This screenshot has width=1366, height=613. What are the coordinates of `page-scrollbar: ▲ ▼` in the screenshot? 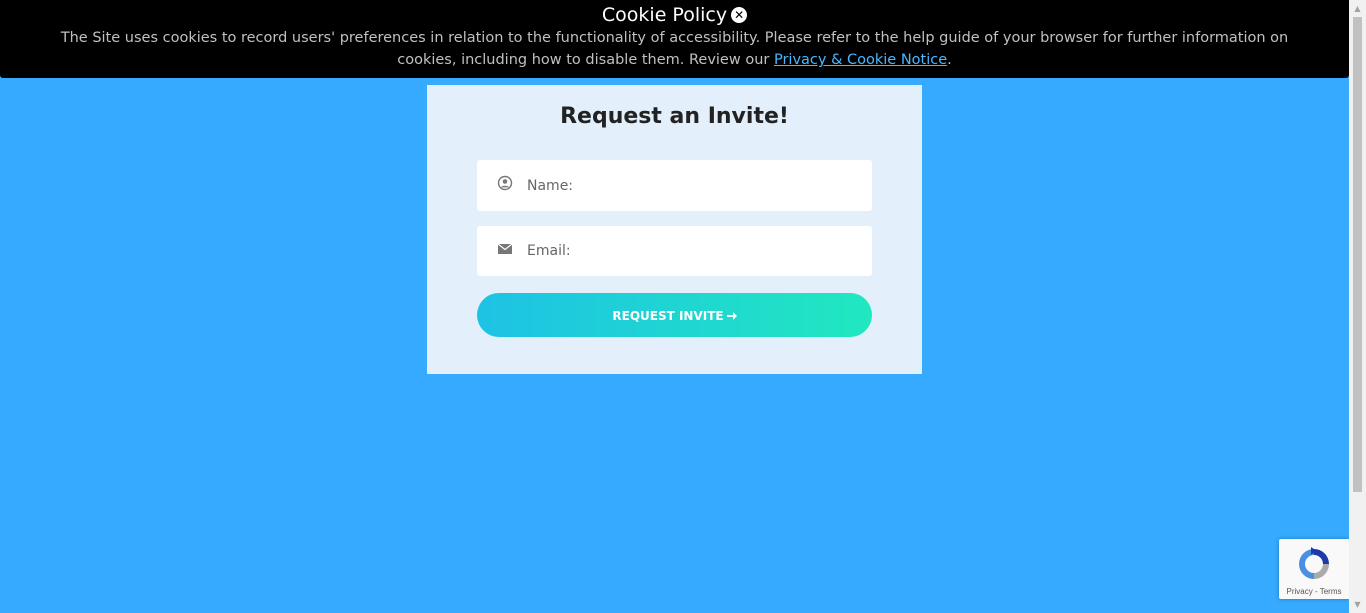 It's located at (1357, 306).